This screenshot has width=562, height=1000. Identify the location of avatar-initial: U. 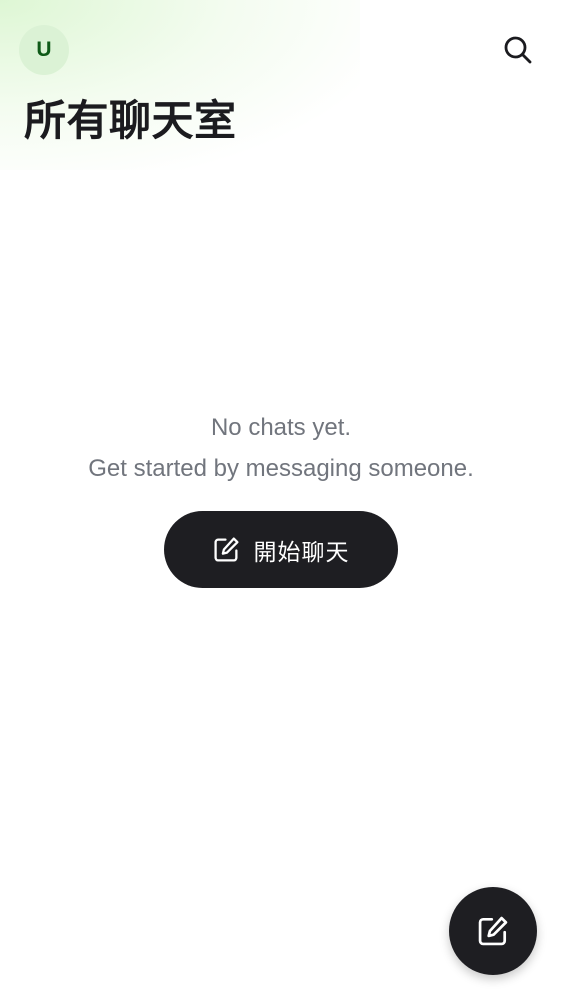
(44, 49).